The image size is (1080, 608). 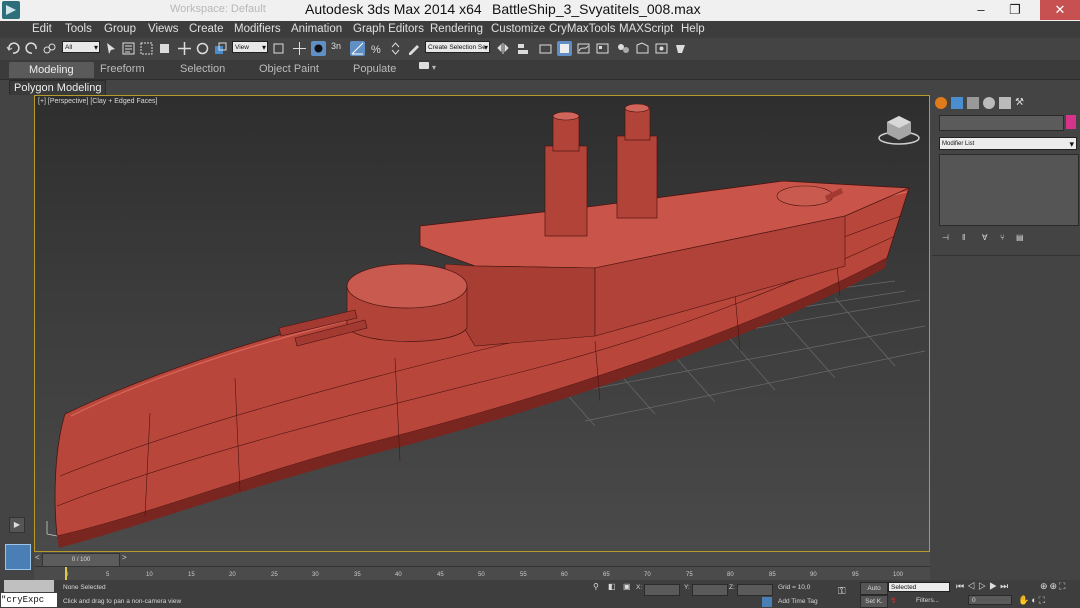 I want to click on menu-customize: Customize, so click(x=518, y=29).